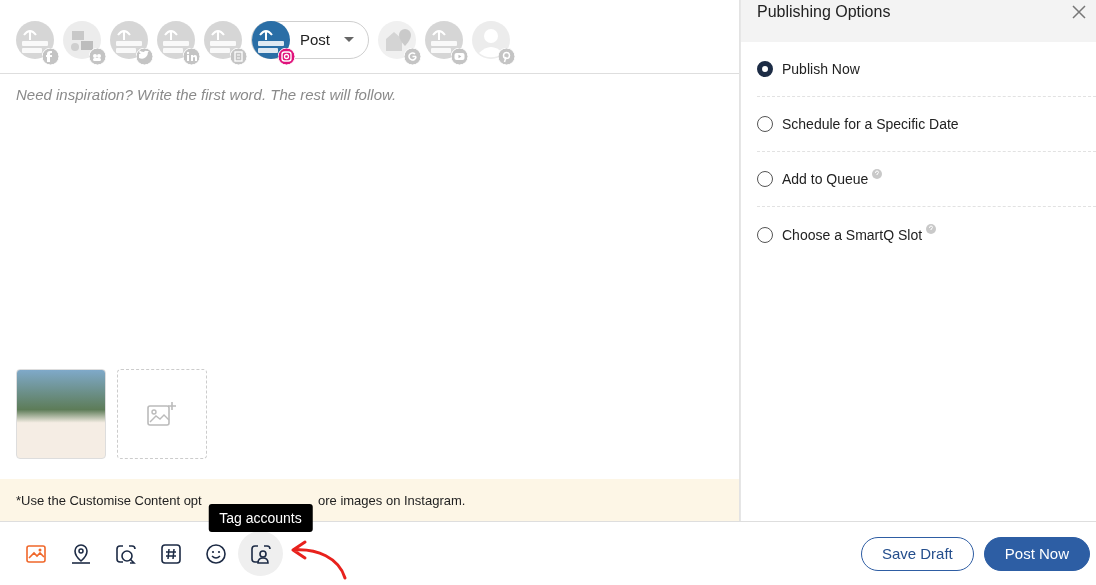  What do you see at coordinates (1079, 12) in the screenshot?
I see `close-icon` at bounding box center [1079, 12].